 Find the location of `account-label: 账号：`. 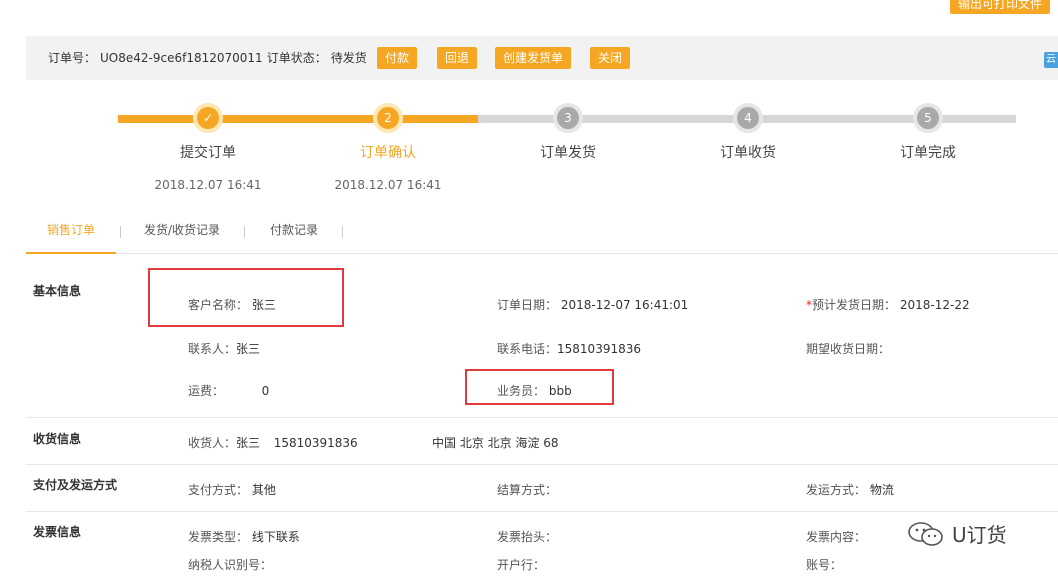

account-label: 账号： is located at coordinates (824, 565).